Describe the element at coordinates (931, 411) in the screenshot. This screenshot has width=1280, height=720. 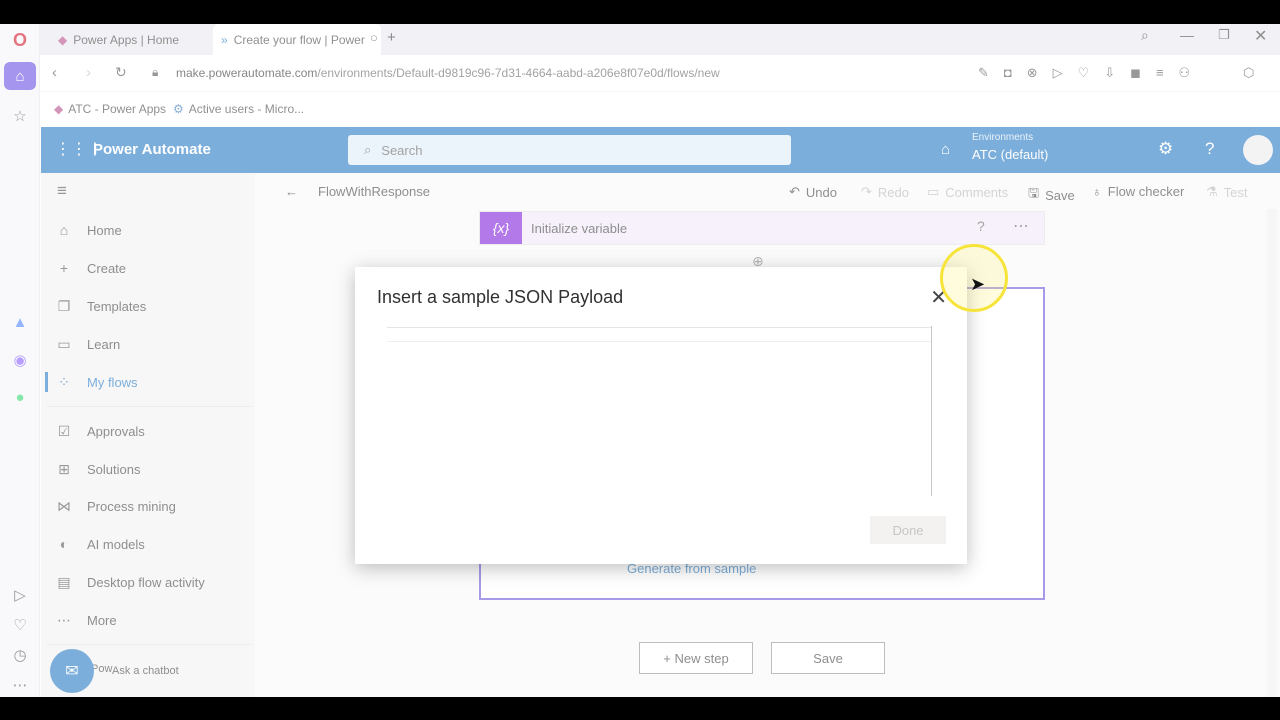
I see `editor-scrollbar` at that location.